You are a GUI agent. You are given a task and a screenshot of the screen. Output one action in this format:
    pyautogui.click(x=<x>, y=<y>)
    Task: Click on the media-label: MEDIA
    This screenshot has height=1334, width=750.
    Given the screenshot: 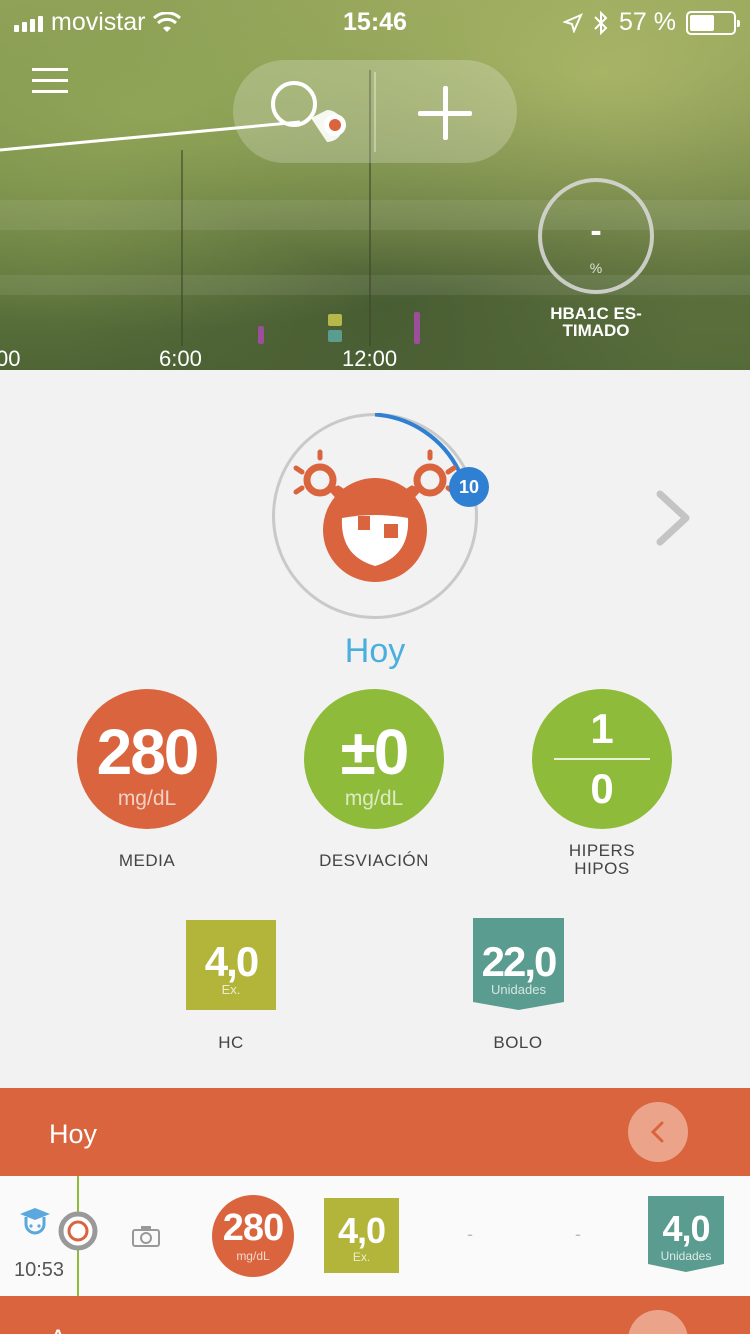 What is the action you would take?
    pyautogui.click(x=147, y=860)
    